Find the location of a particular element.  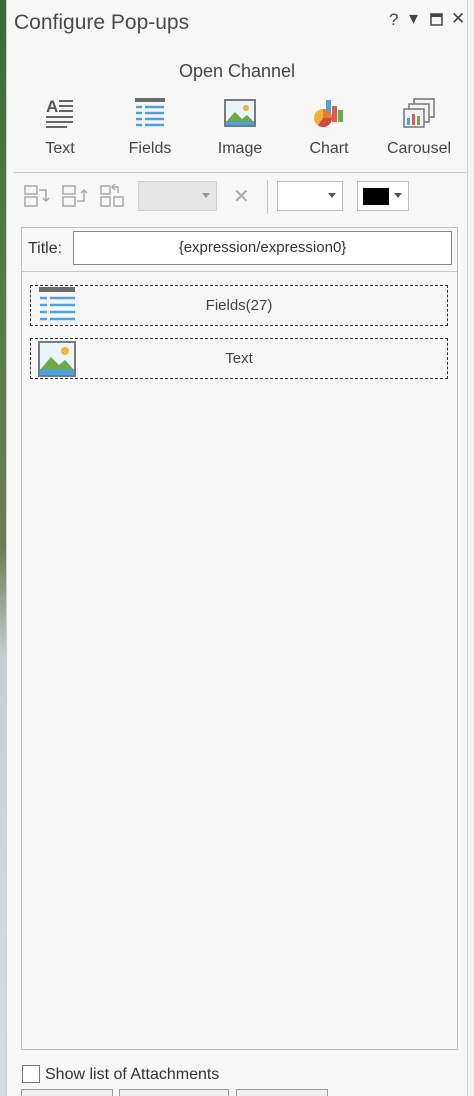

size-combo is located at coordinates (310, 196).